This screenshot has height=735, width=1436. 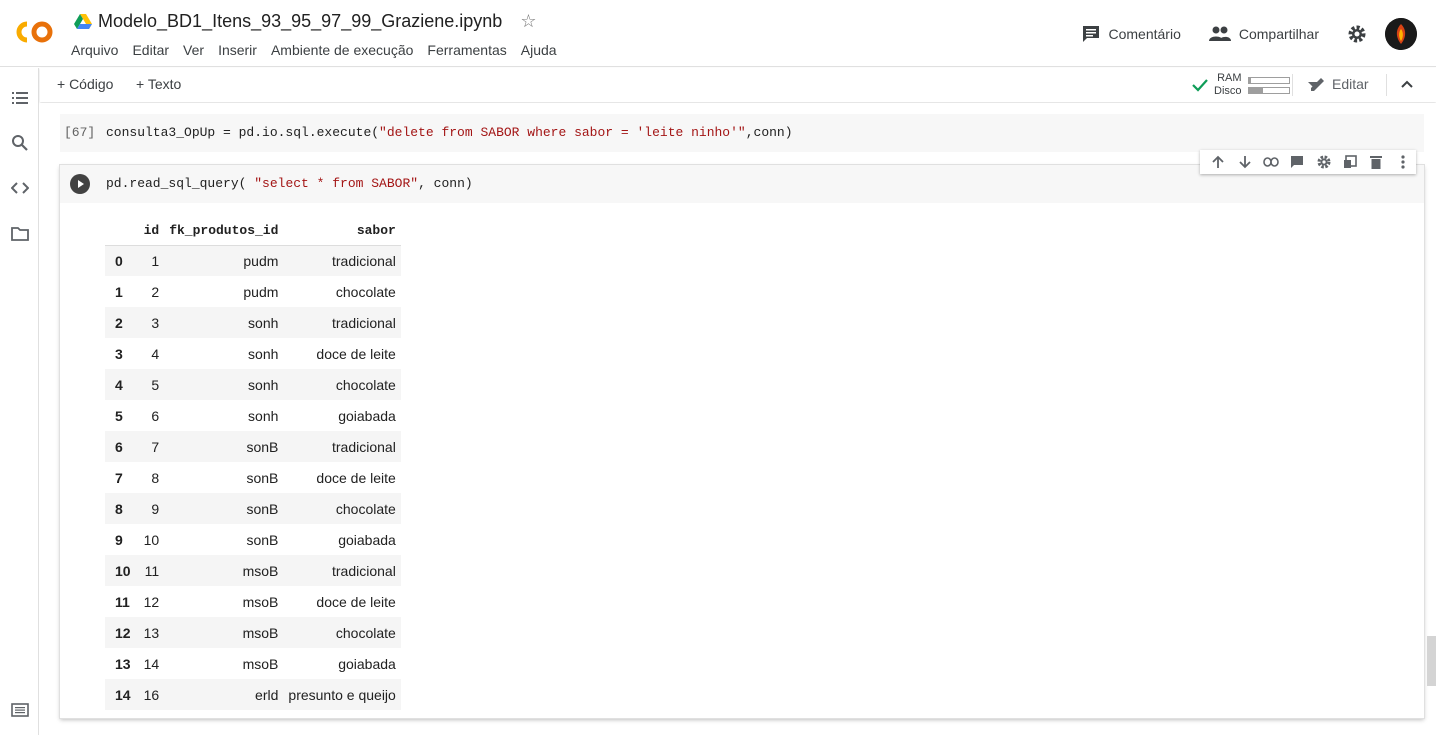 I want to click on column-header: sabor, so click(x=342, y=231).